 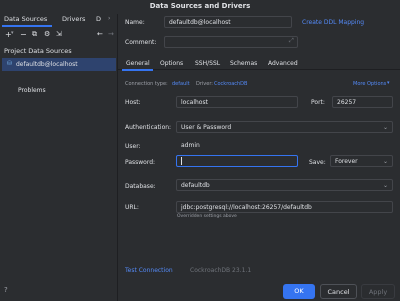 What do you see at coordinates (12, 33) in the screenshot?
I see `add-dropdown-icon: ▾` at bounding box center [12, 33].